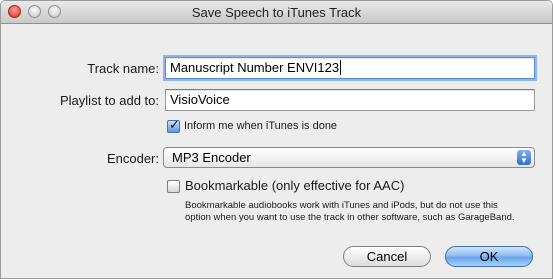 The image size is (553, 279). What do you see at coordinates (489, 256) in the screenshot?
I see `ok-button: OK` at bounding box center [489, 256].